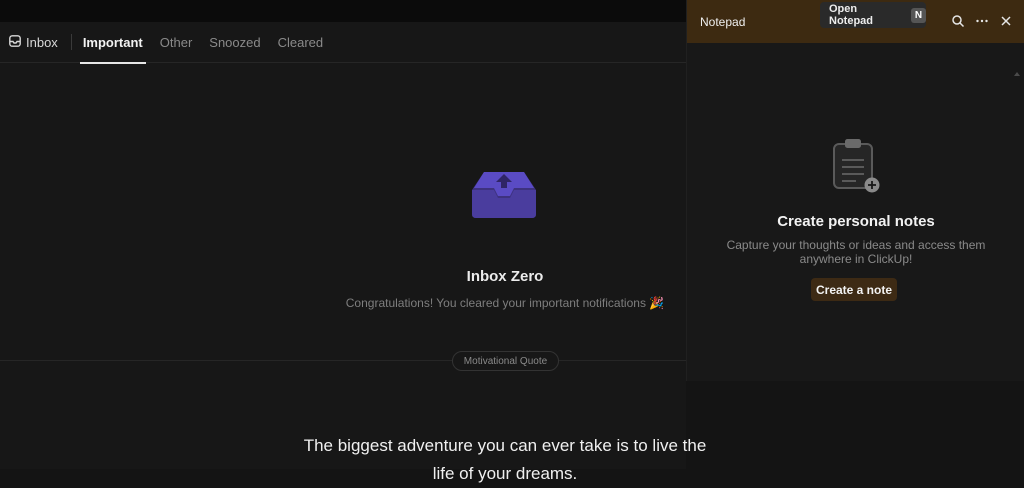  What do you see at coordinates (918, 15) in the screenshot?
I see `shortcut-key: N` at bounding box center [918, 15].